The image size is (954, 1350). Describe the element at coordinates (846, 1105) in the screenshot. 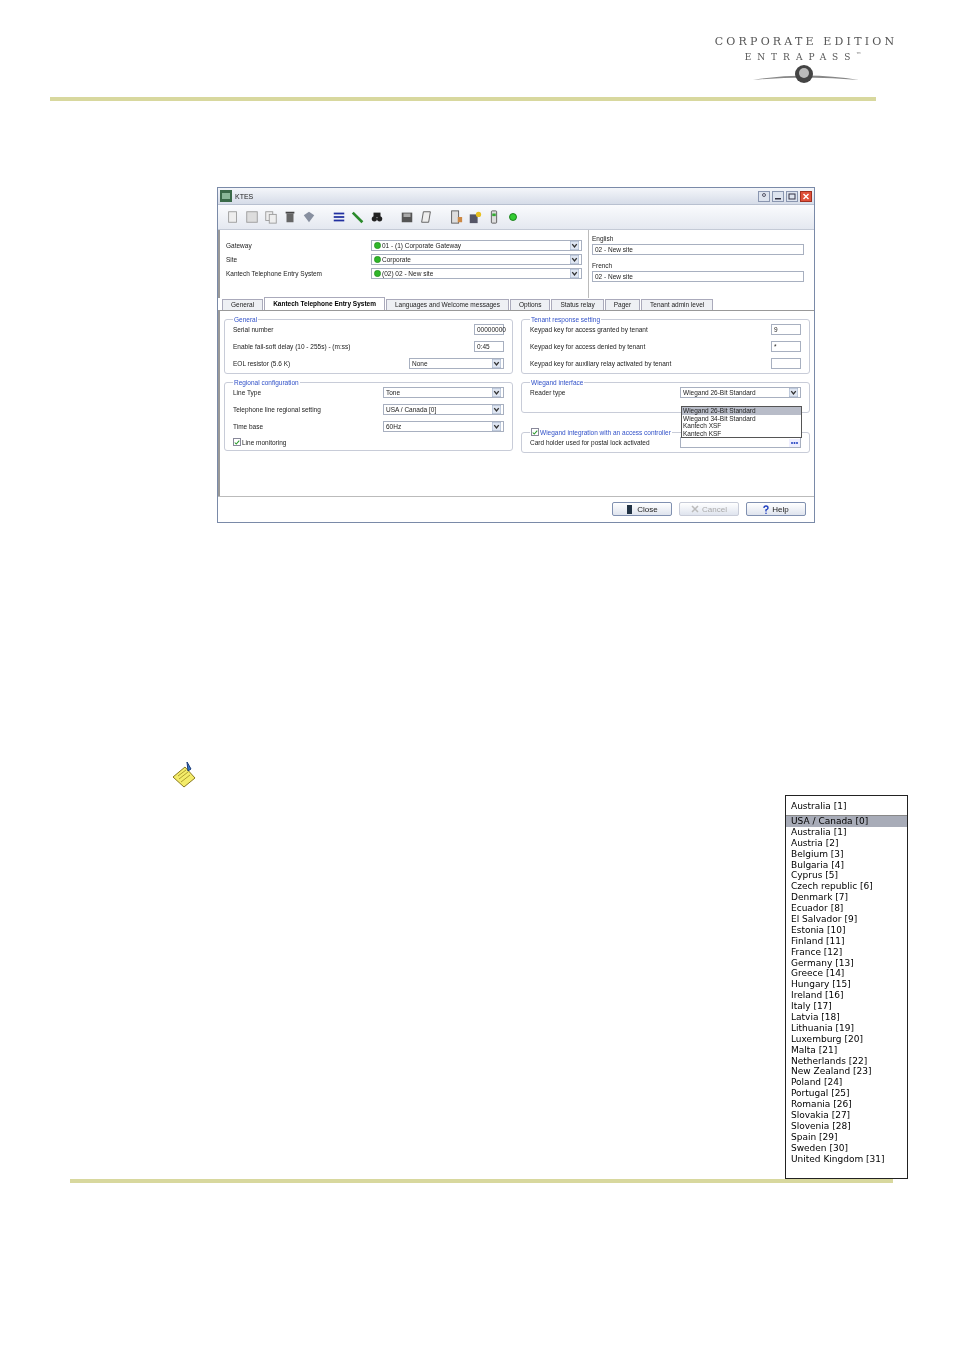

I see `list-option: Romania [26]` at that location.